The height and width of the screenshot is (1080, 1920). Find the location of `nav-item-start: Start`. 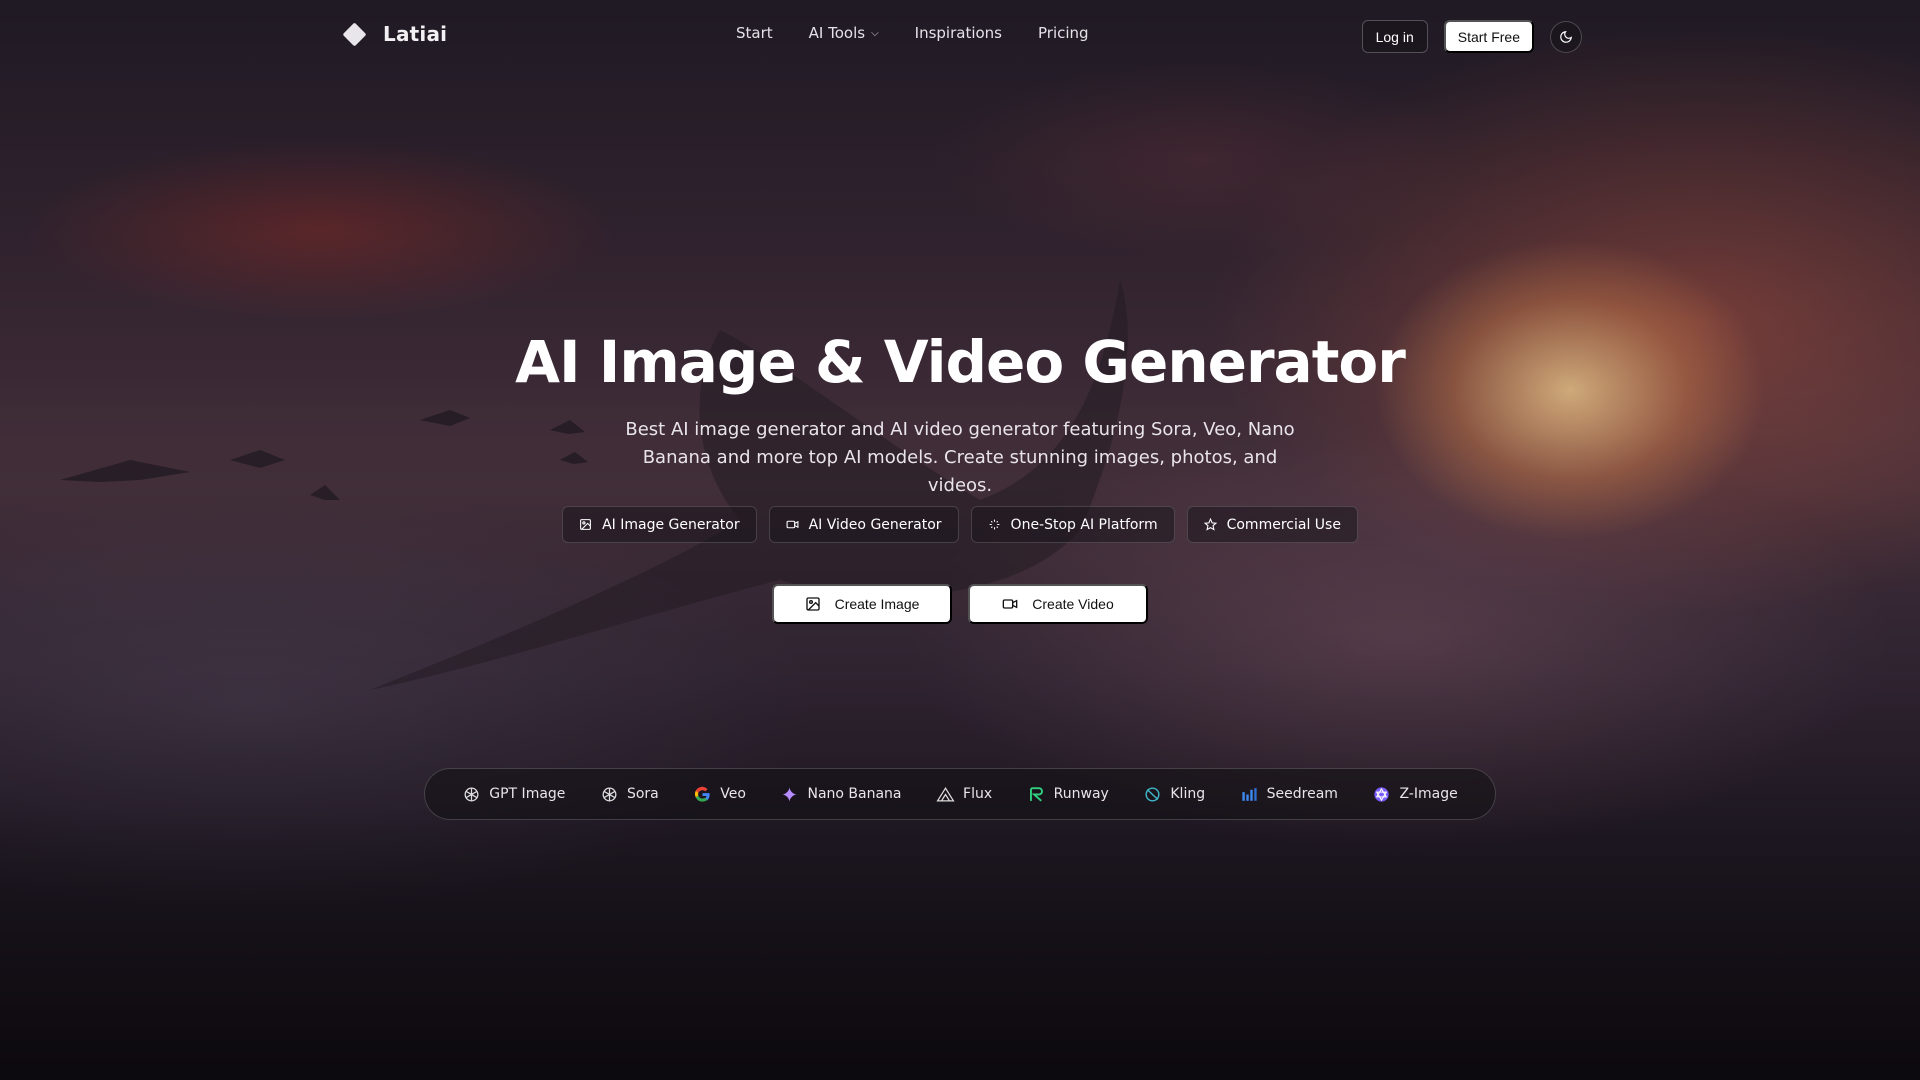

nav-item-start: Start is located at coordinates (754, 33).